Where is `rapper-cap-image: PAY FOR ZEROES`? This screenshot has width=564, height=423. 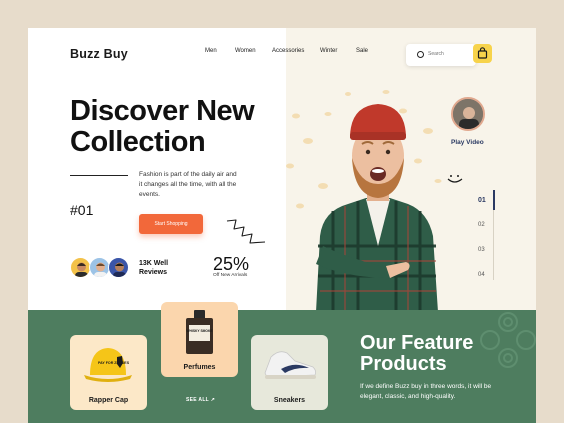
rapper-cap-image: PAY FOR ZEROES is located at coordinates (108, 365).